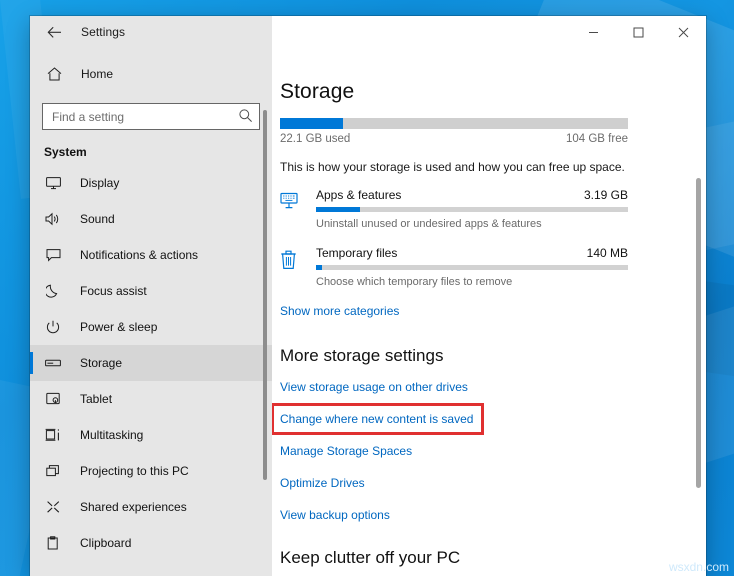 This screenshot has width=734, height=576. I want to click on sidebar-item-focus-assist: Focus assist, so click(151, 291).